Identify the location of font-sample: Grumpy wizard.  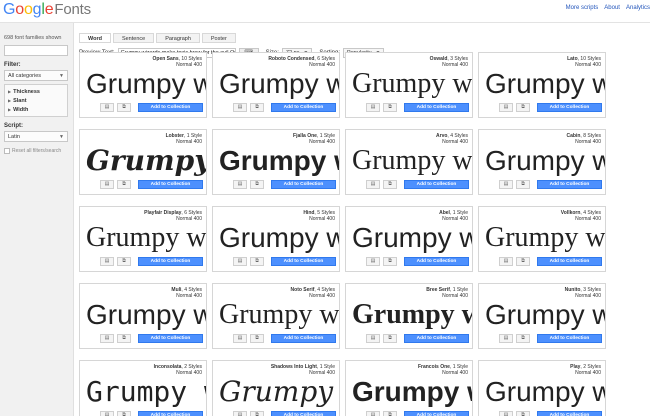
(279, 84).